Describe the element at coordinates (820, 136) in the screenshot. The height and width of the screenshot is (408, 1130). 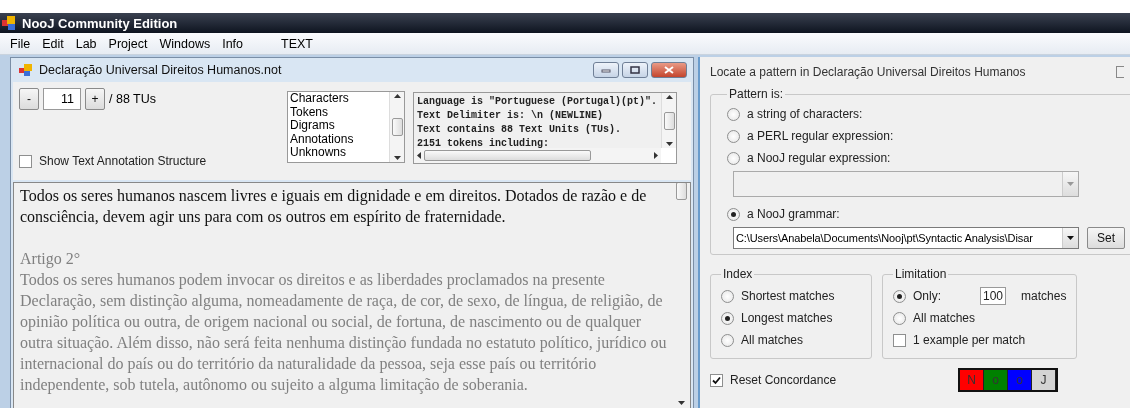
I see `radio-label: a PERL regular expression:` at that location.